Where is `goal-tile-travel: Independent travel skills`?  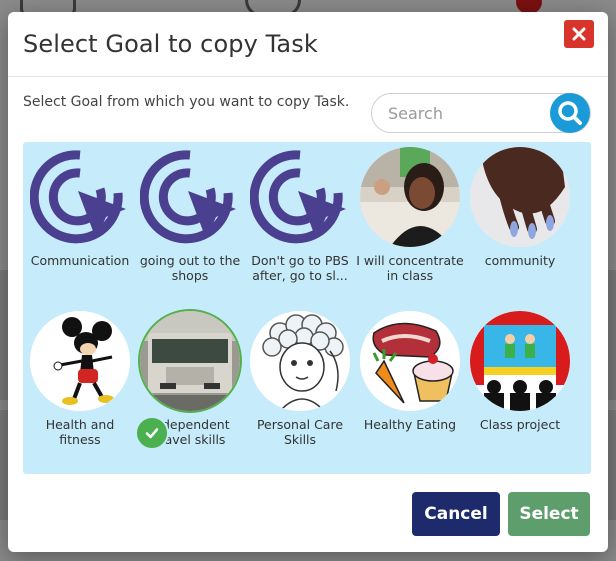 goal-tile-travel: Independent travel skills is located at coordinates (190, 380).